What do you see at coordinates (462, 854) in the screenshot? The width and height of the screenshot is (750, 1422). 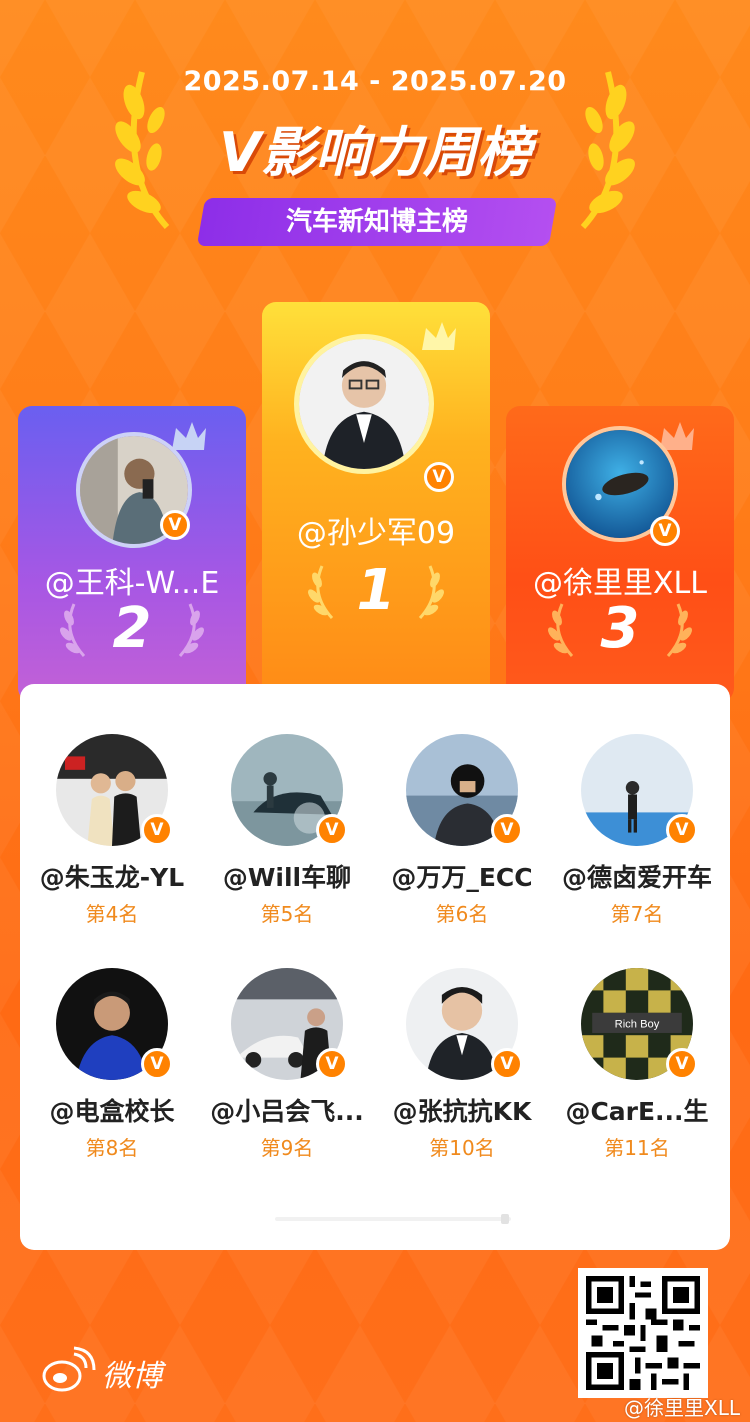 I see `ranking-item: V @万万_ECC 第6名` at bounding box center [462, 854].